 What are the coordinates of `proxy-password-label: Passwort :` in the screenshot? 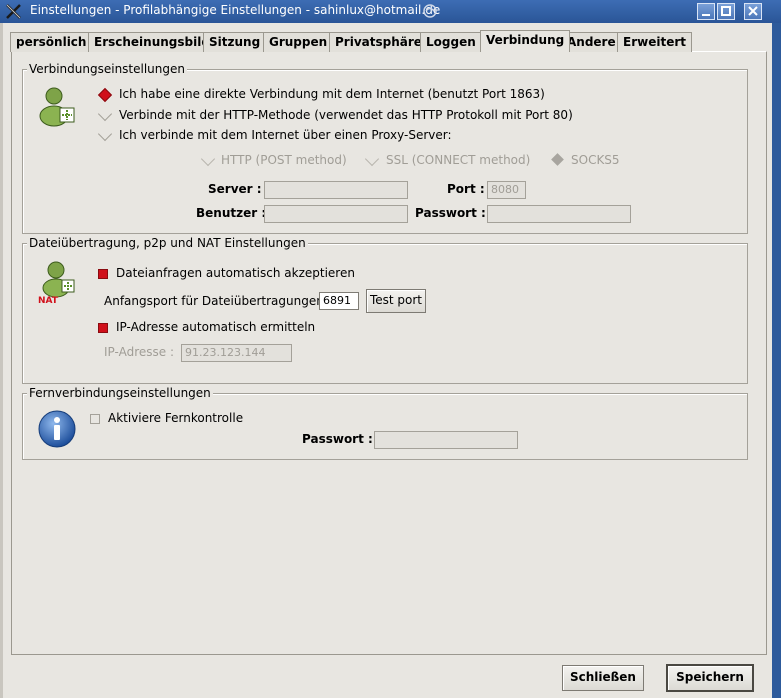 It's located at (450, 213).